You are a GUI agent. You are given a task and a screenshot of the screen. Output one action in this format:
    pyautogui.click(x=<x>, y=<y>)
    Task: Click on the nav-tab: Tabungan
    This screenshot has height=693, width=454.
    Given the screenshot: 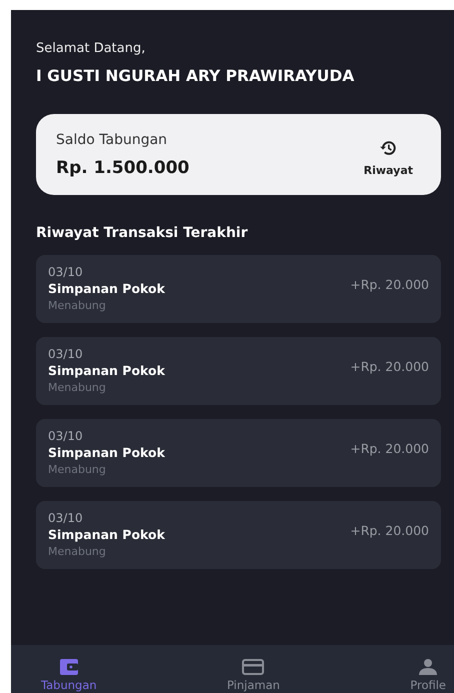 What is the action you would take?
    pyautogui.click(x=69, y=669)
    